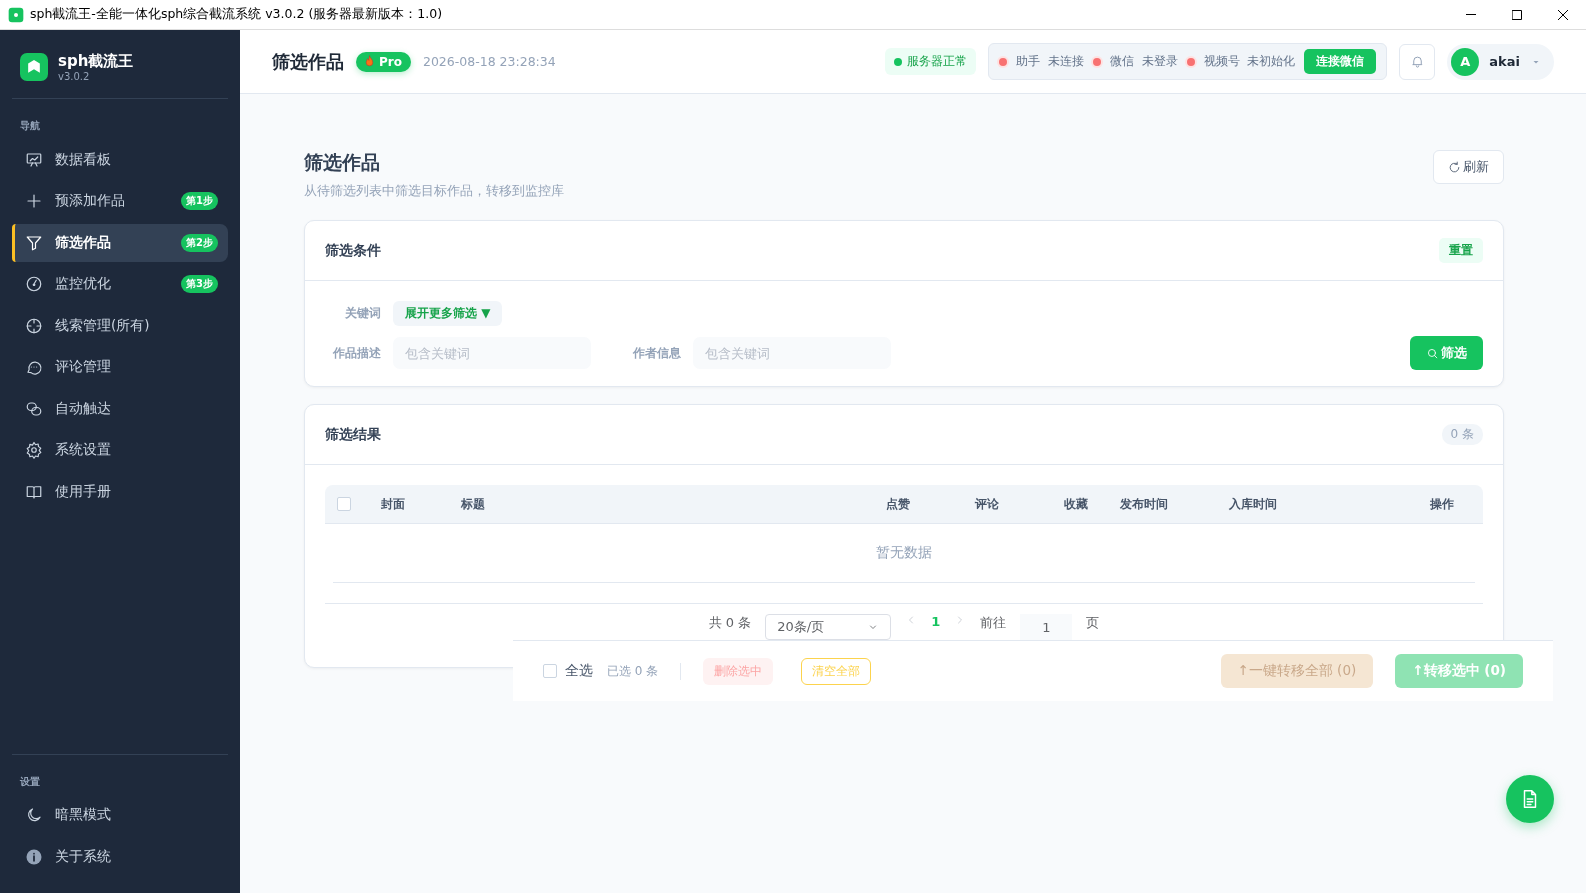 This screenshot has height=893, width=1586. I want to click on status-text: 微信 未登录, so click(1144, 61).